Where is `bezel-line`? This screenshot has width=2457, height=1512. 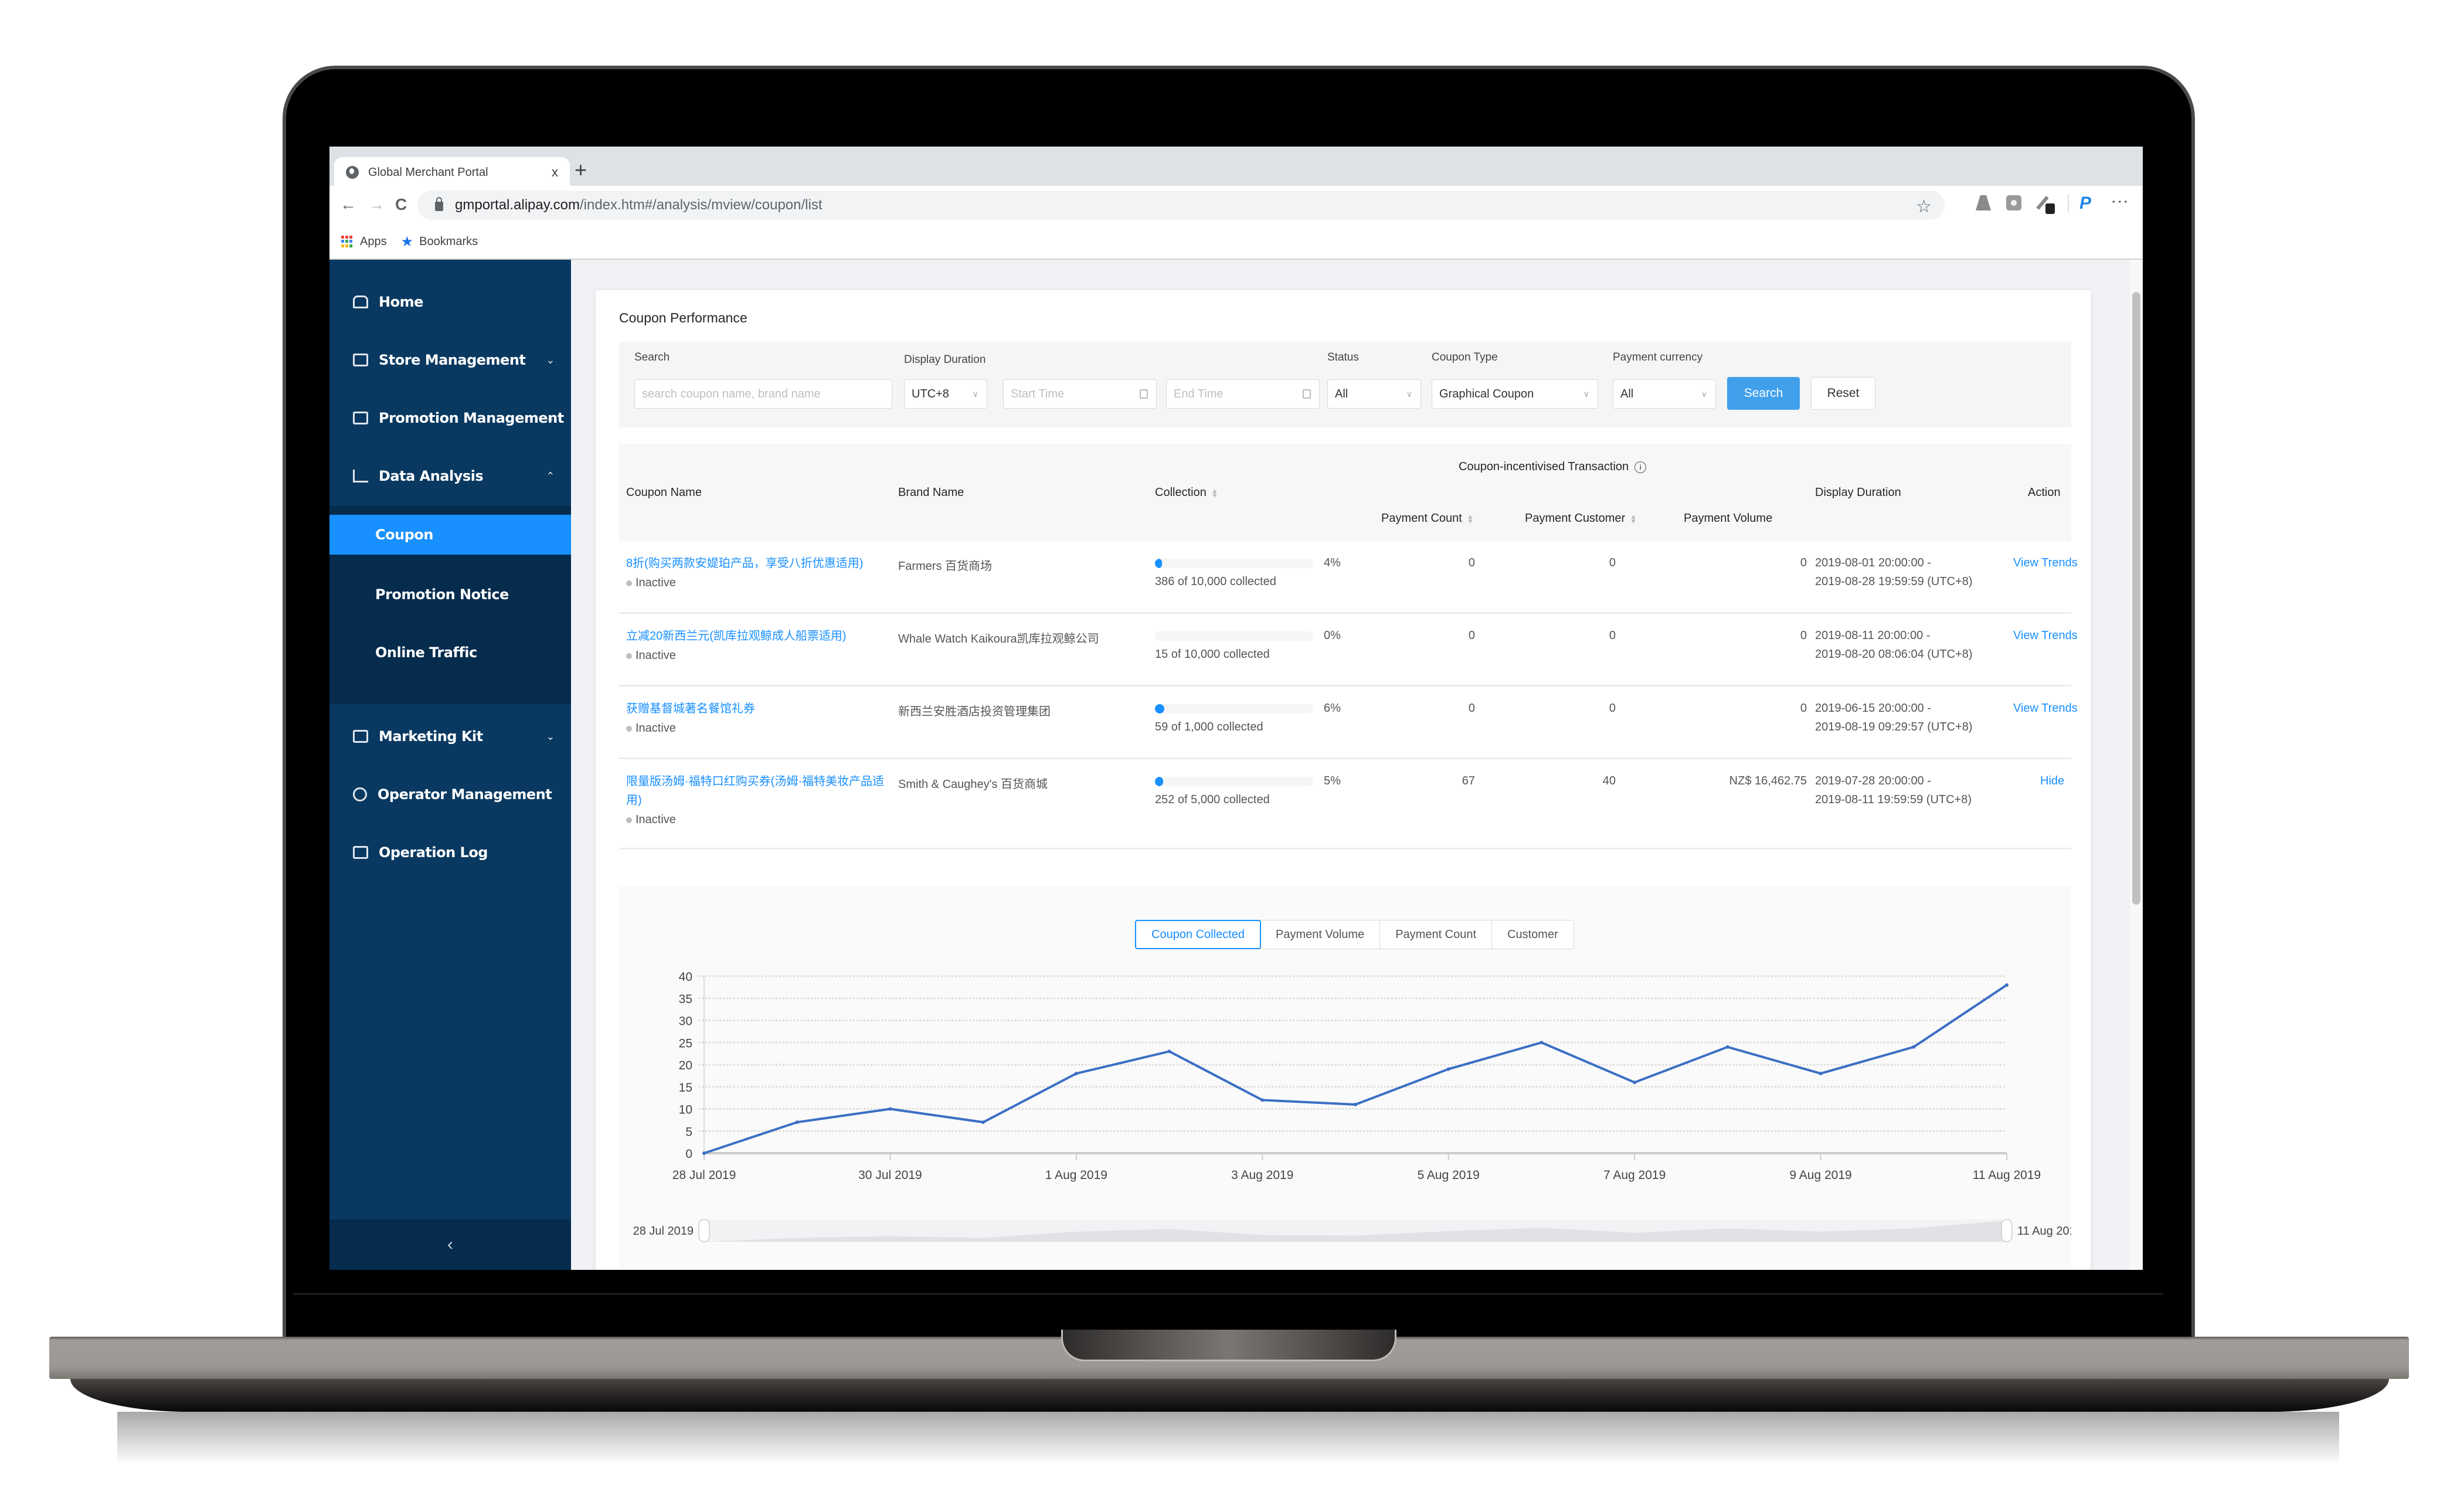 bezel-line is located at coordinates (1228, 1293).